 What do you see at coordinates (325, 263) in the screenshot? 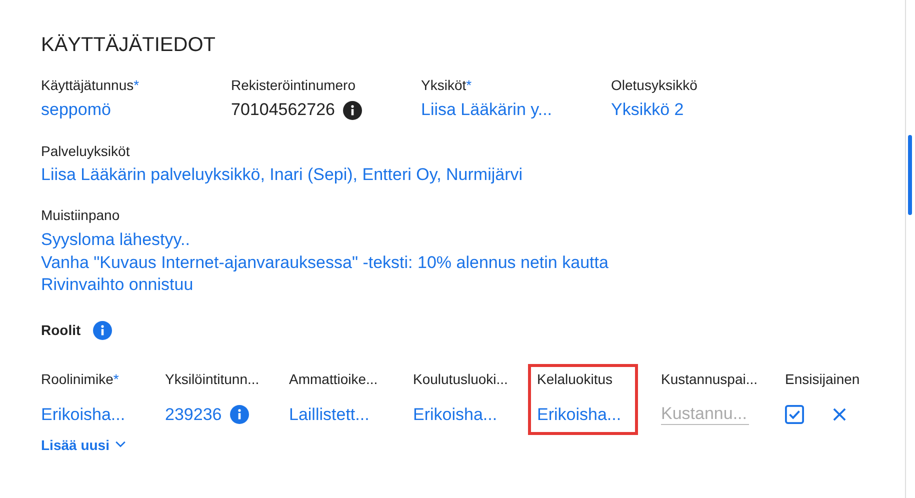
I see `note-line: Vanha "Kuvaus Internet-ajanvarauksessa" -teksti: 10% alennus netin kautta` at bounding box center [325, 263].